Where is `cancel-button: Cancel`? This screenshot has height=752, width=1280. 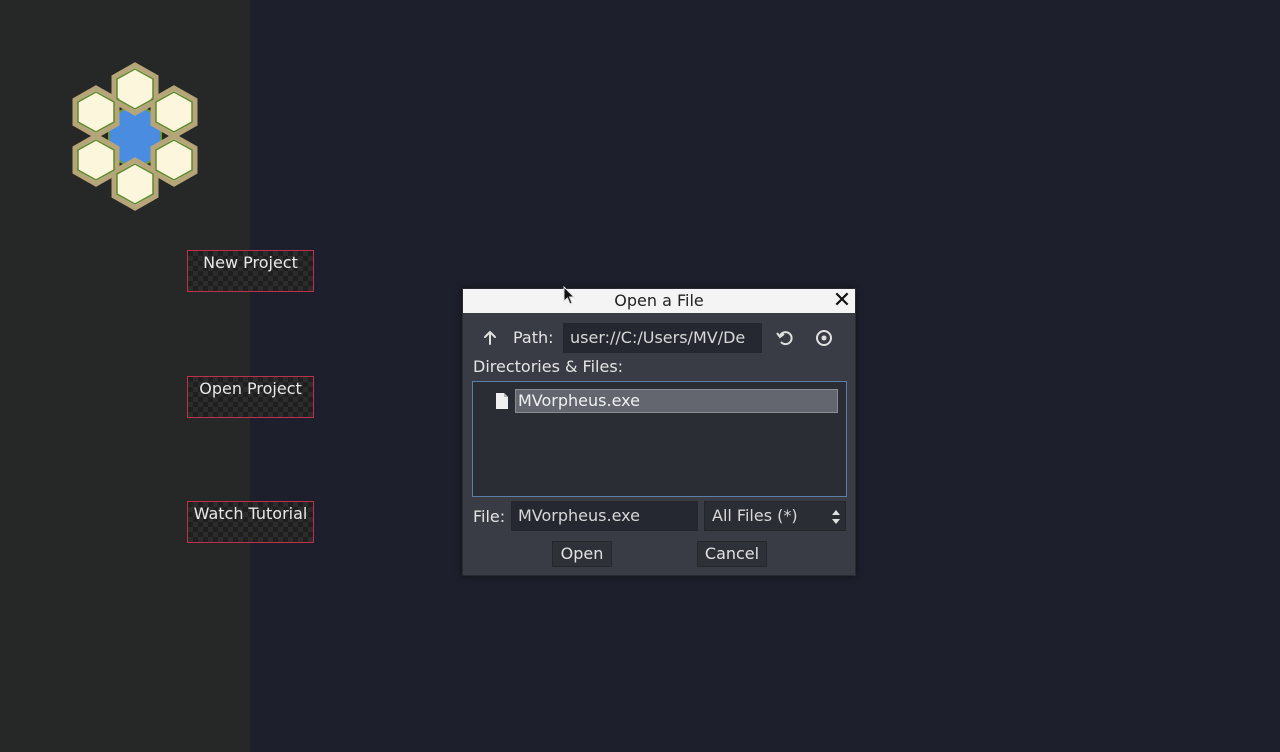
cancel-button: Cancel is located at coordinates (732, 554).